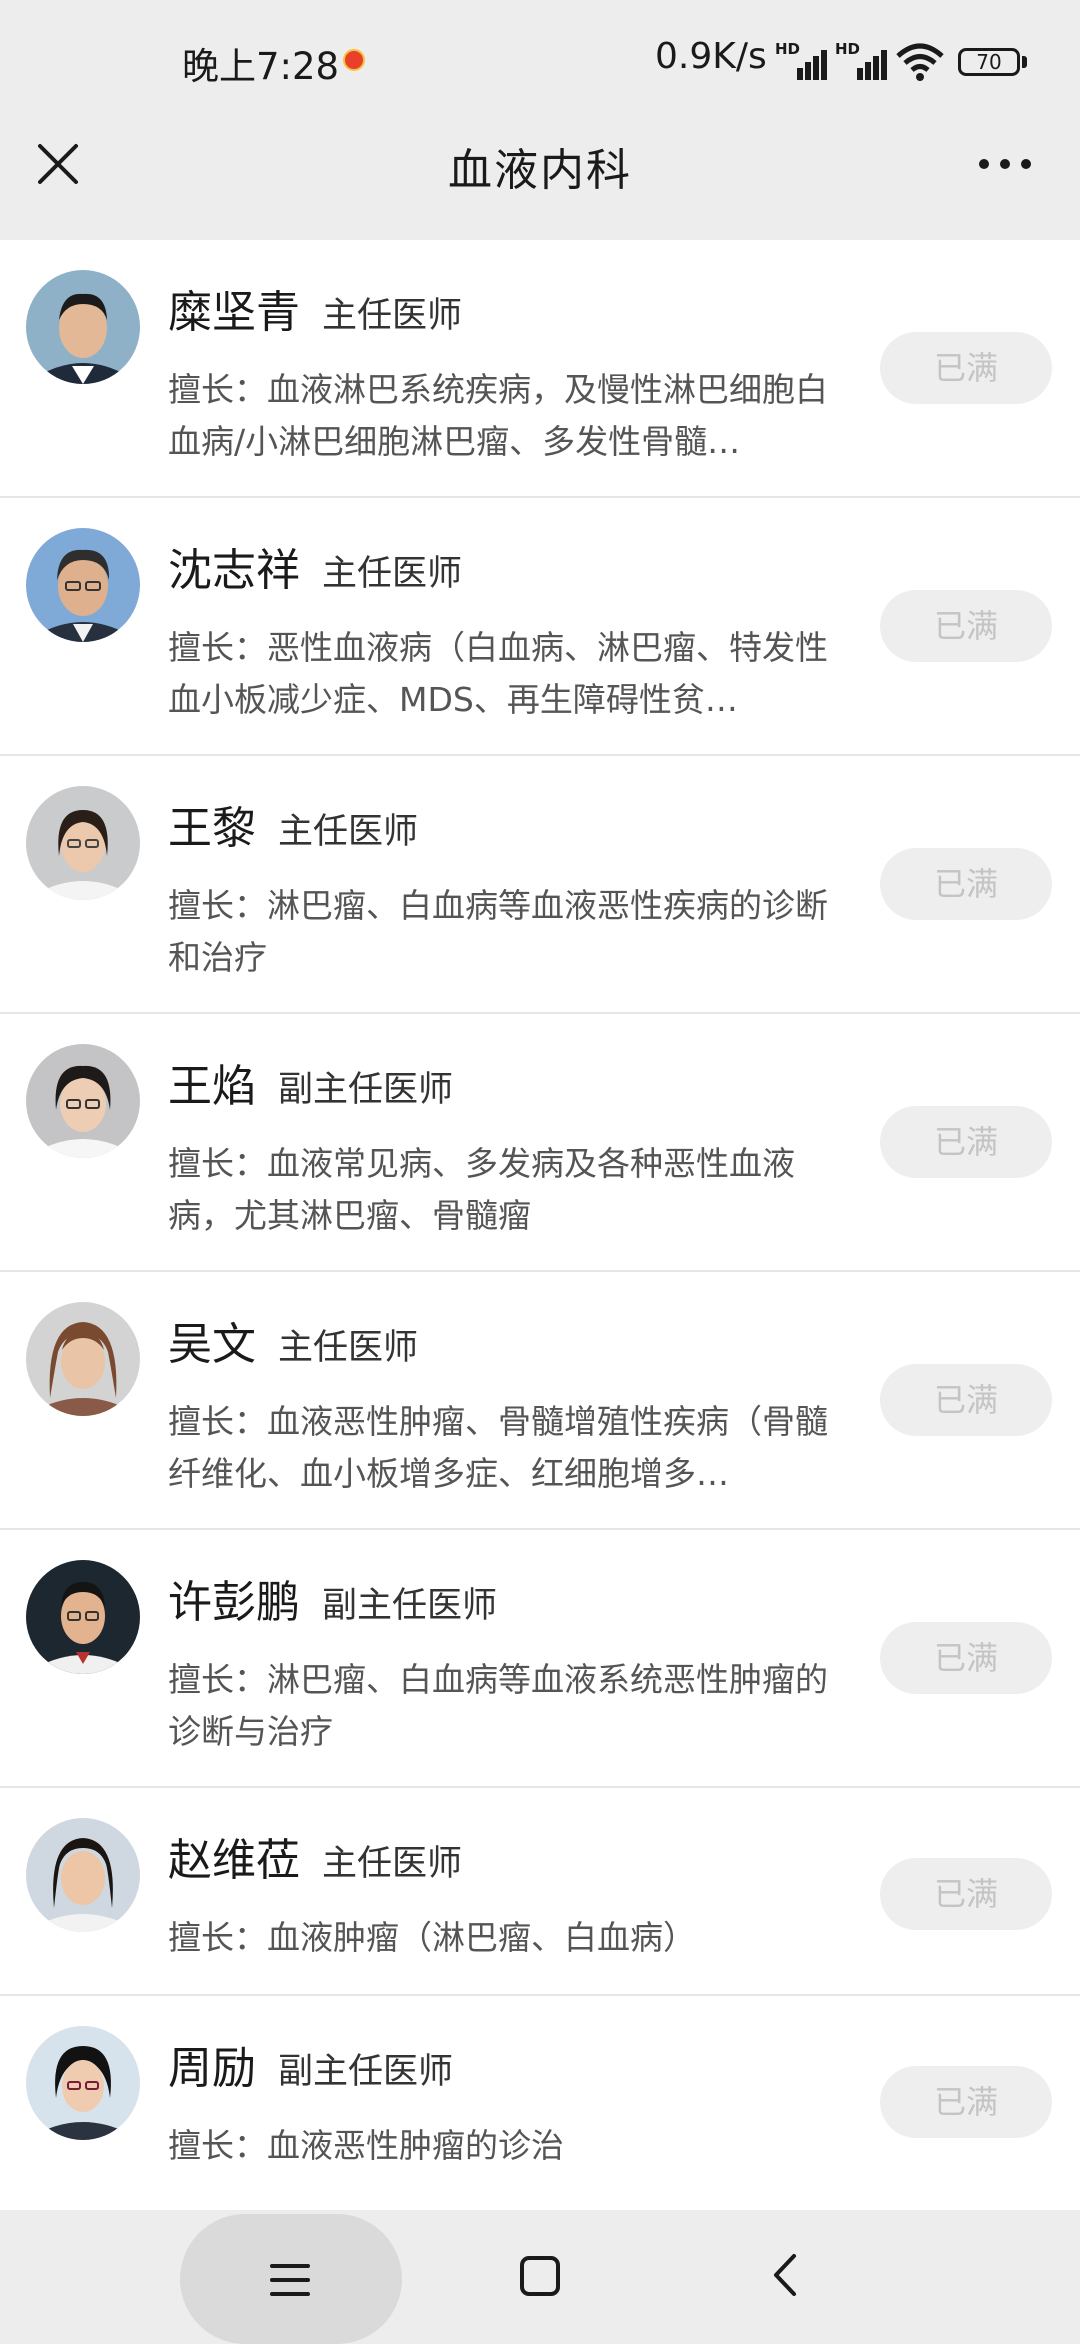 The height and width of the screenshot is (2344, 1080). Describe the element at coordinates (315, 566) in the screenshot. I see `doctor-name-line: 沈志祥 主任医师` at that location.